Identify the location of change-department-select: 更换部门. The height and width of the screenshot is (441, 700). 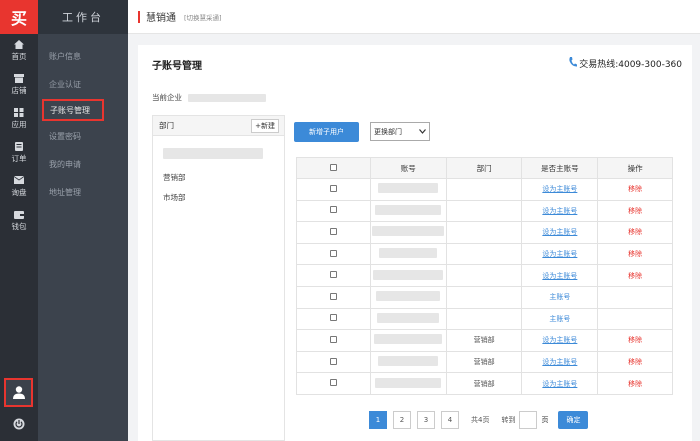
(400, 131).